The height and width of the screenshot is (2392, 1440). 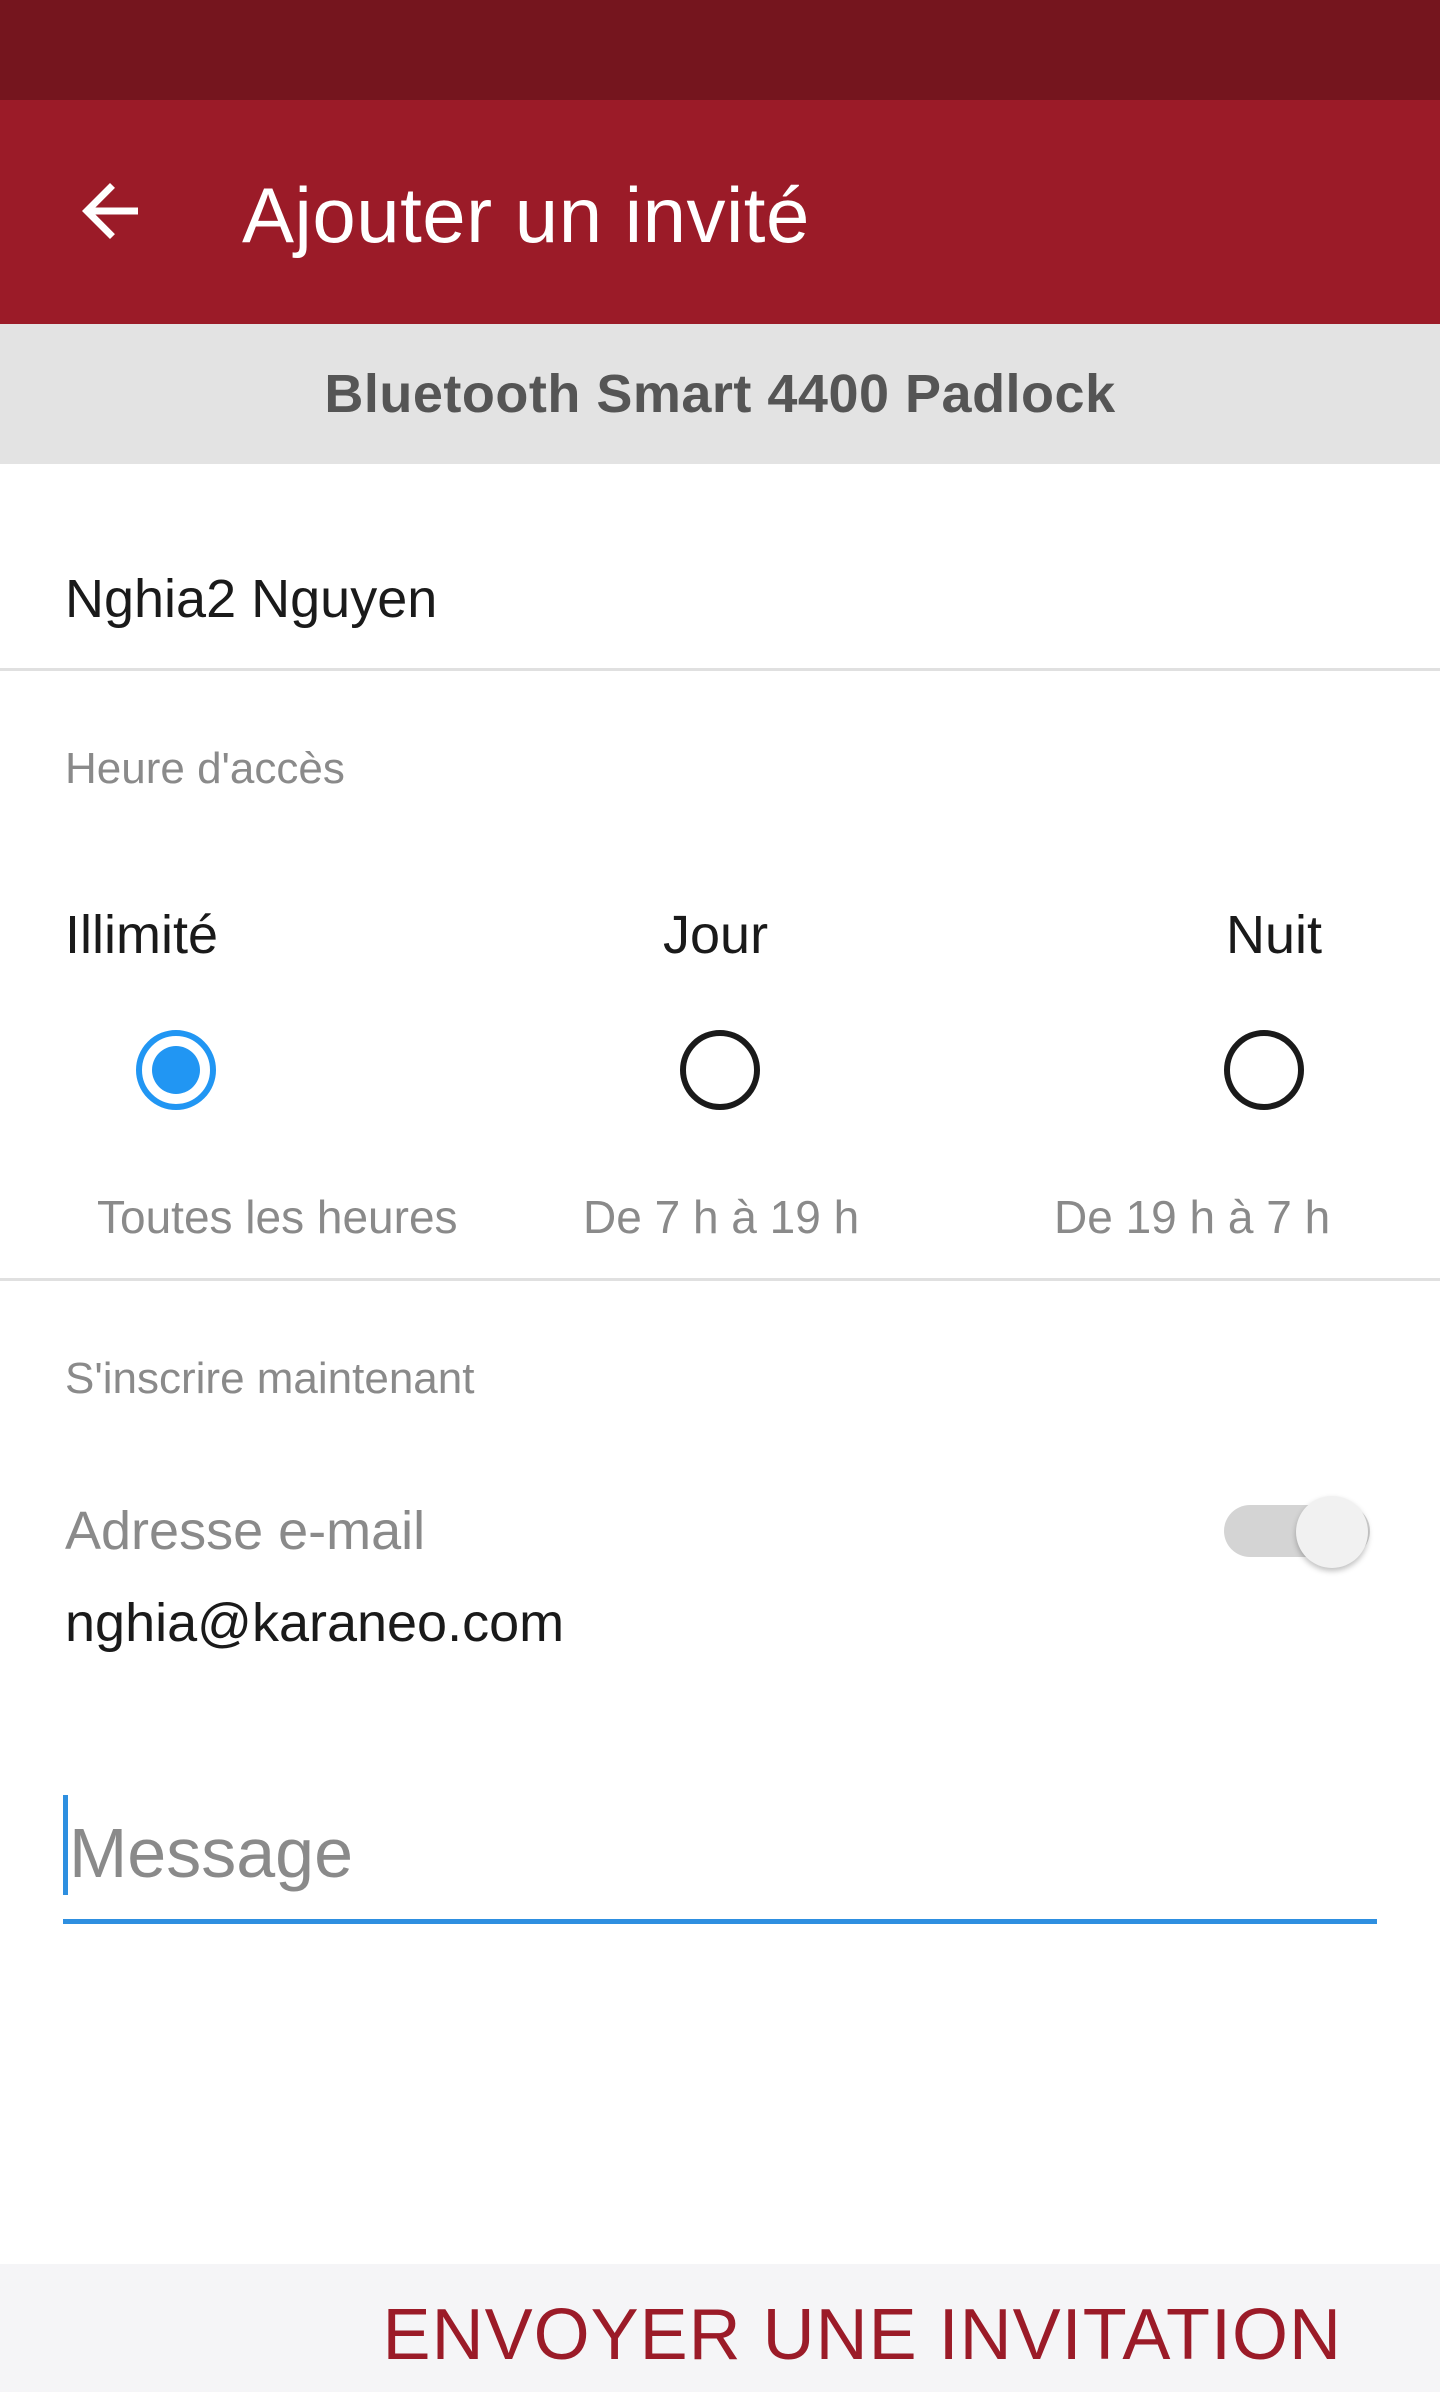 What do you see at coordinates (716, 935) in the screenshot?
I see `option-day-title: Jour` at bounding box center [716, 935].